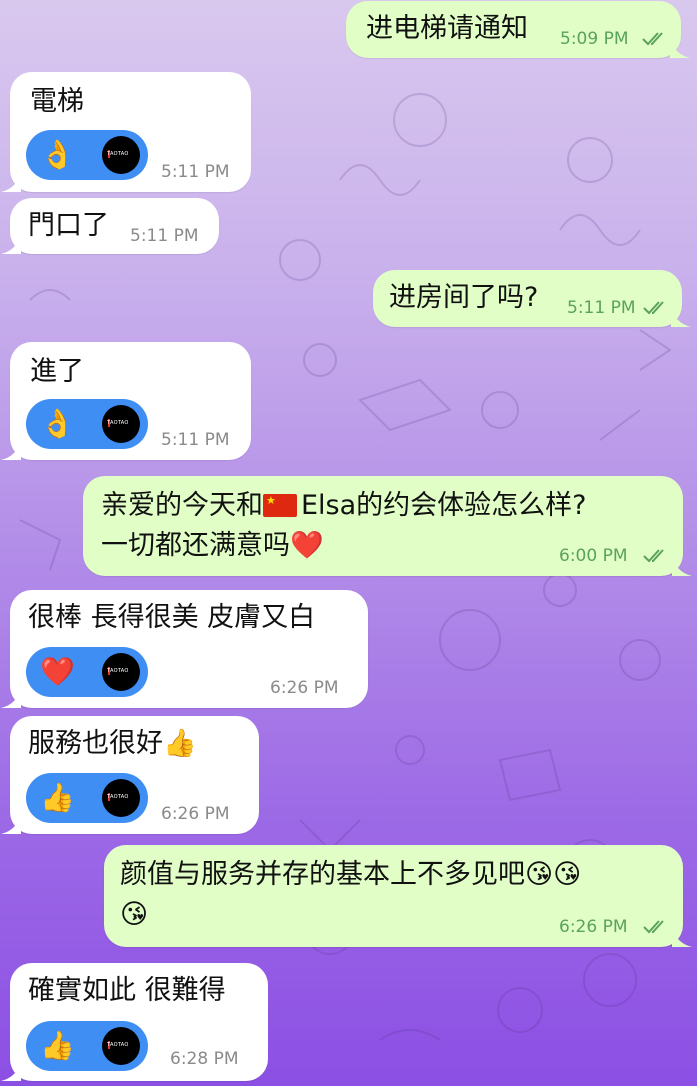 This screenshot has width=697, height=1086. I want to click on message-outgoing: 进电梯请通知 5:09 PM, so click(518, 29).